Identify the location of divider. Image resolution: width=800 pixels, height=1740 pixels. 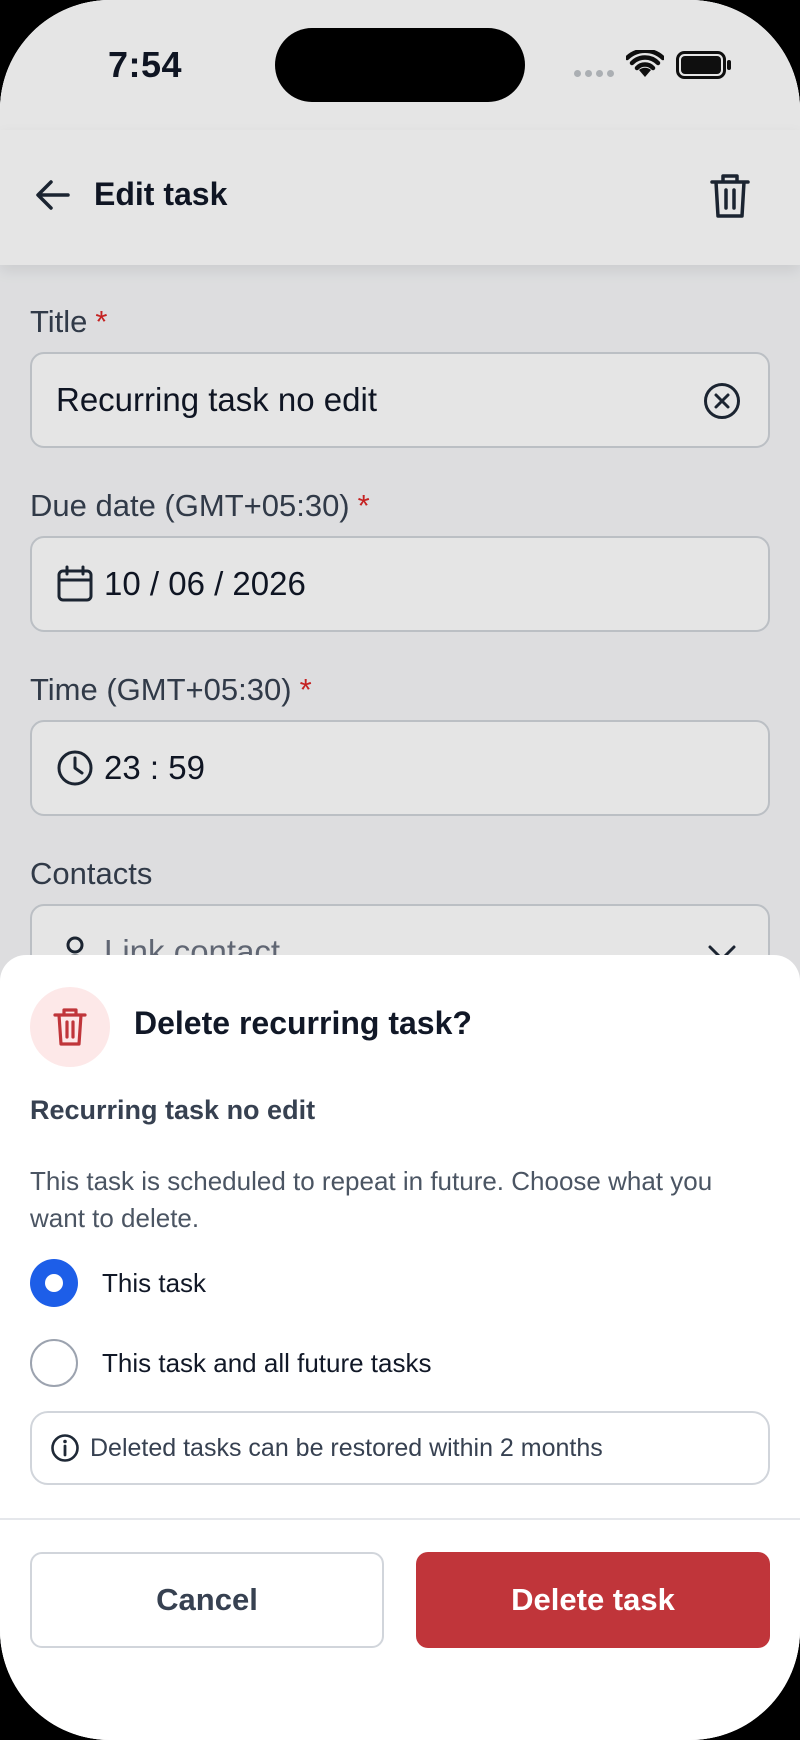
(400, 1519).